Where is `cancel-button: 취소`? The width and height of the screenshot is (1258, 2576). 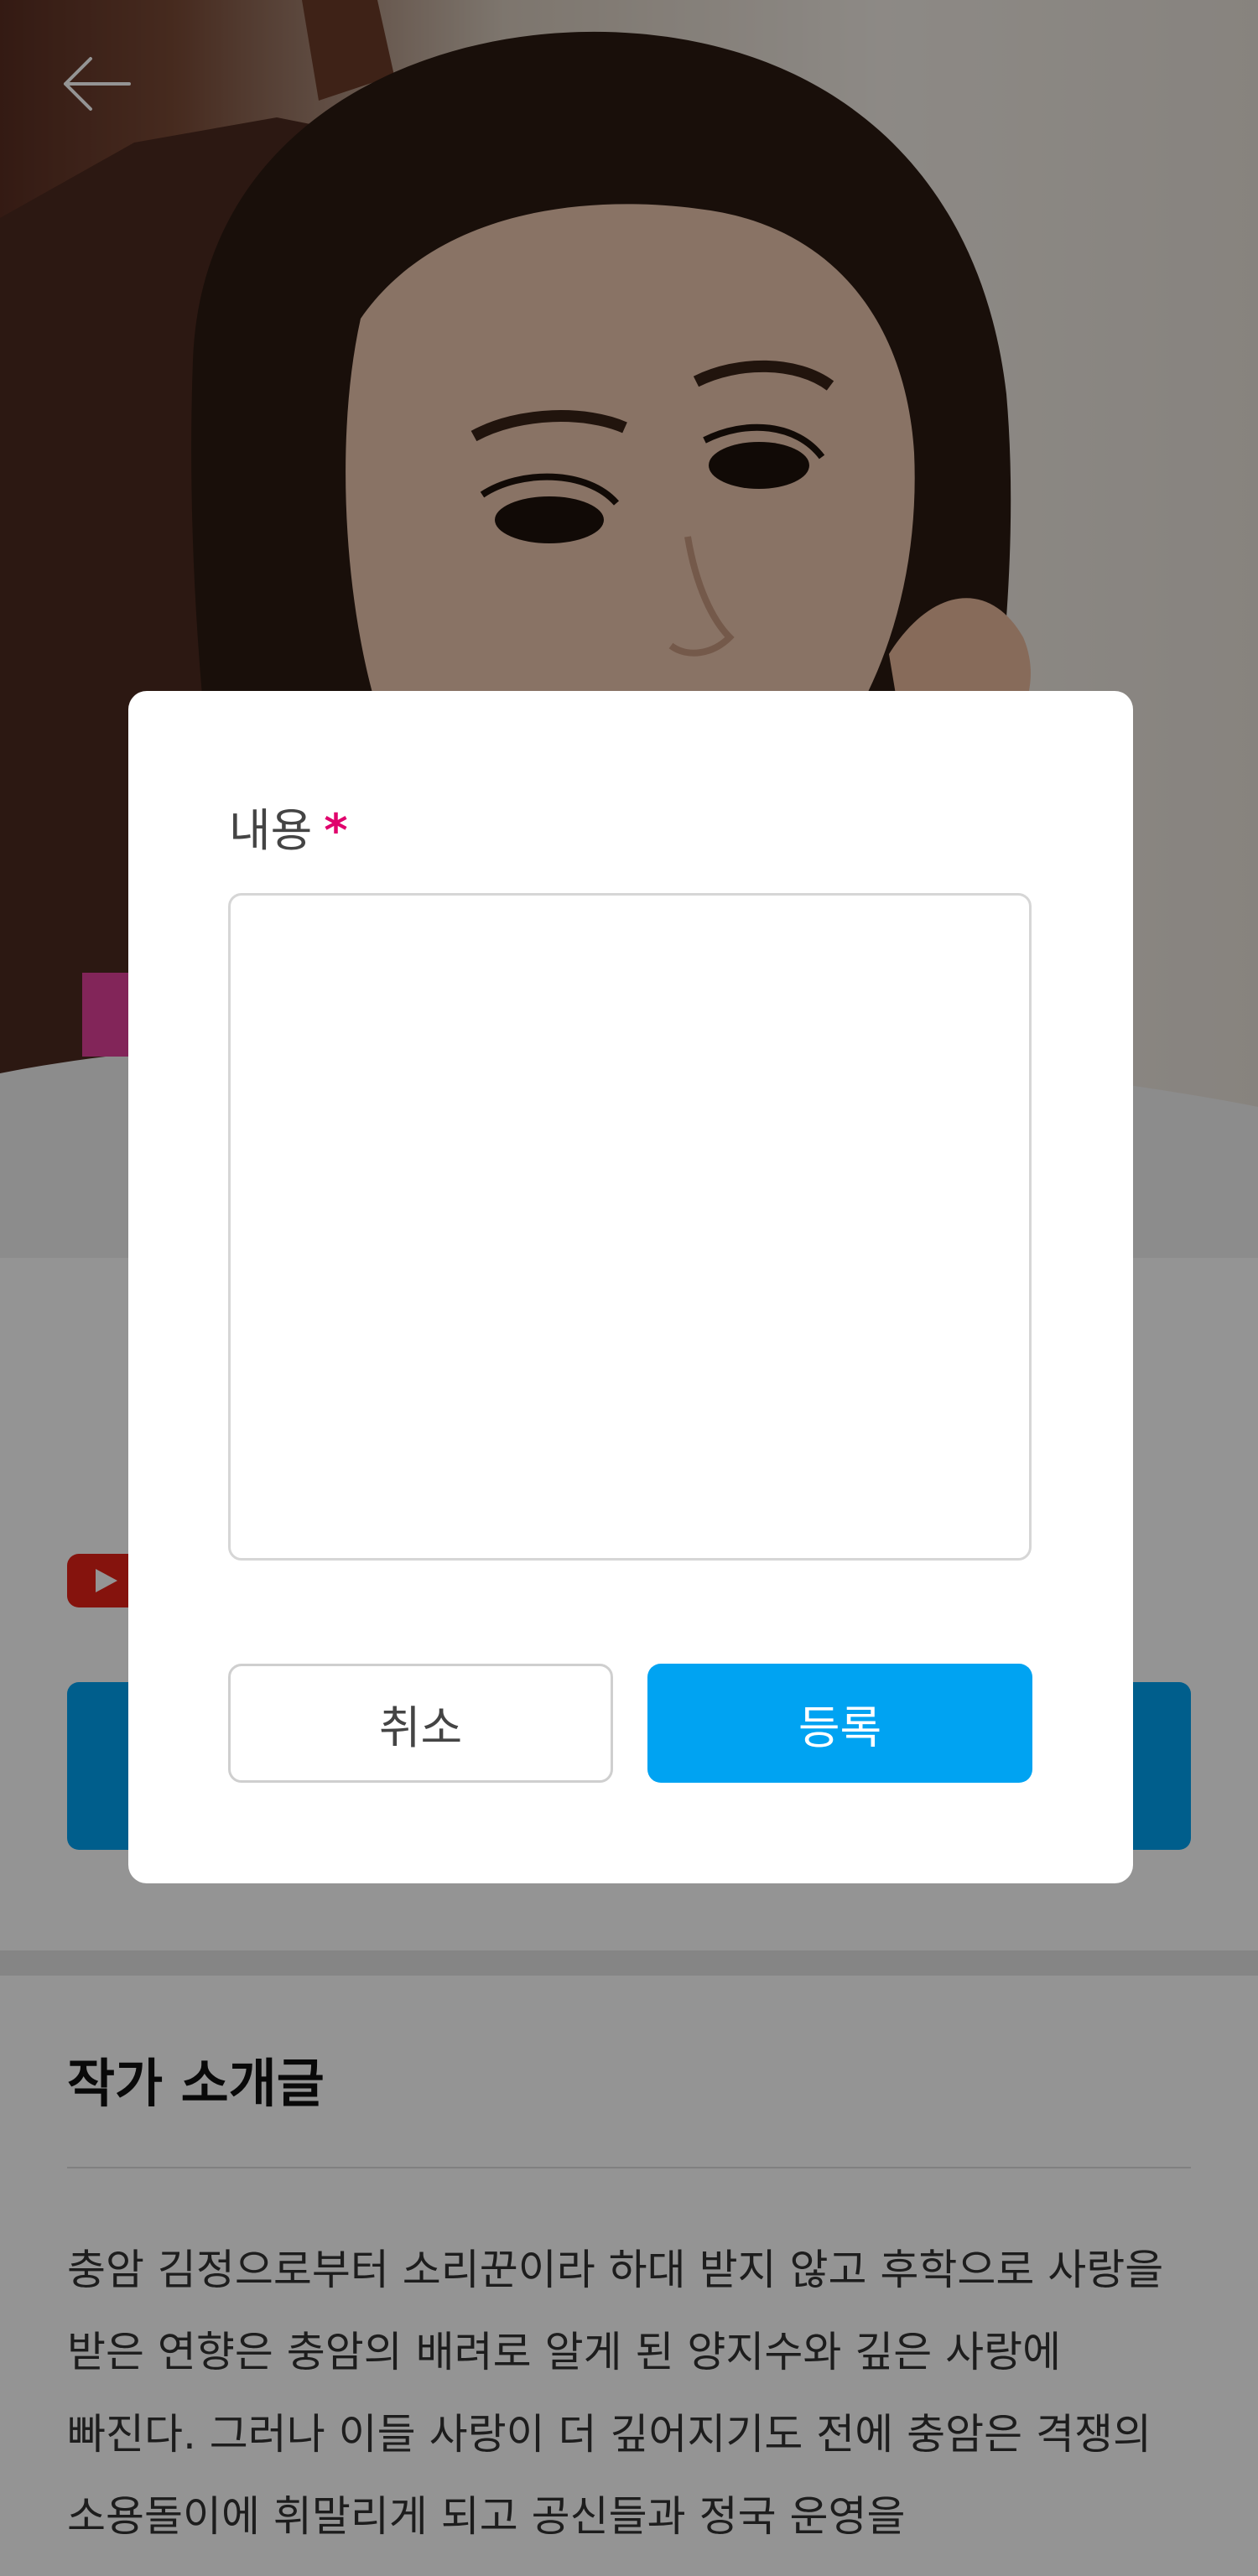
cancel-button: 취소 is located at coordinates (420, 1723).